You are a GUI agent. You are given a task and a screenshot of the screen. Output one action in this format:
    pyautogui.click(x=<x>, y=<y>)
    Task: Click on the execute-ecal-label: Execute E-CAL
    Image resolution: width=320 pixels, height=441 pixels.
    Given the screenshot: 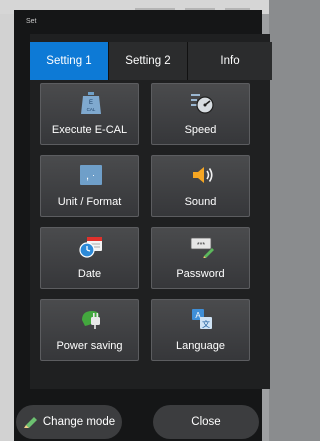 What is the action you would take?
    pyautogui.click(x=89, y=130)
    